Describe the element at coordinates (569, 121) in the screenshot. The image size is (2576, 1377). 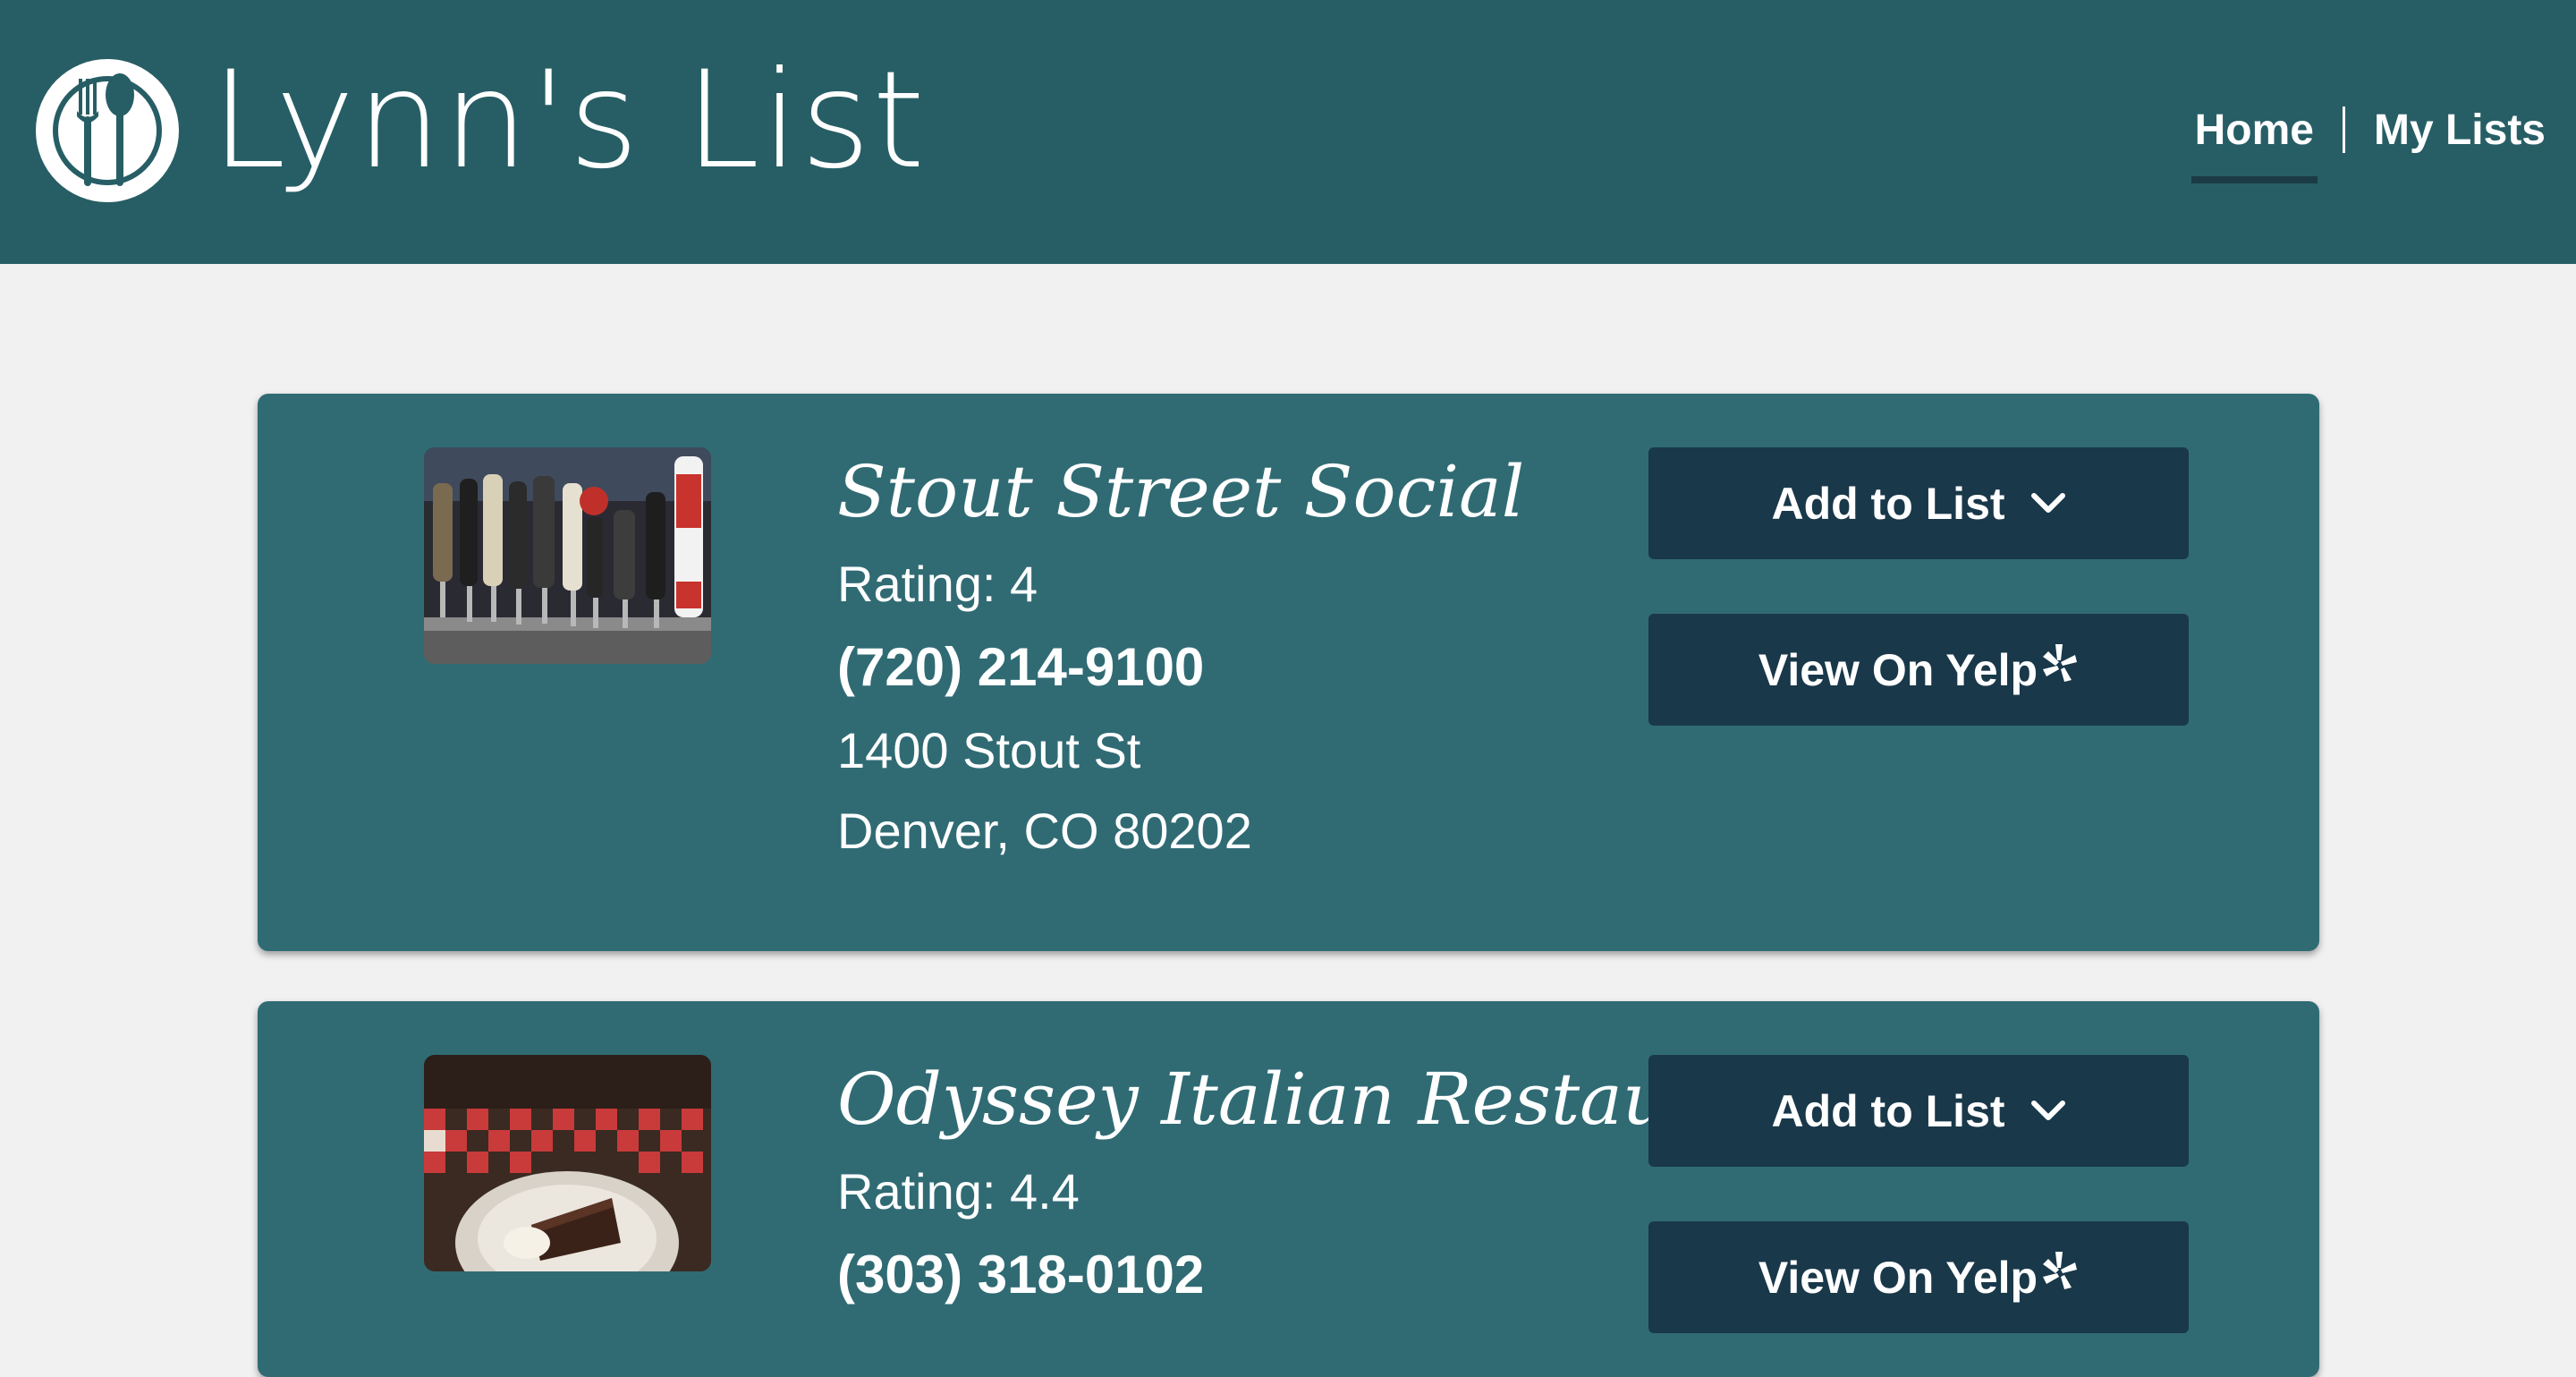
I see `brand-name: Lynn's List` at that location.